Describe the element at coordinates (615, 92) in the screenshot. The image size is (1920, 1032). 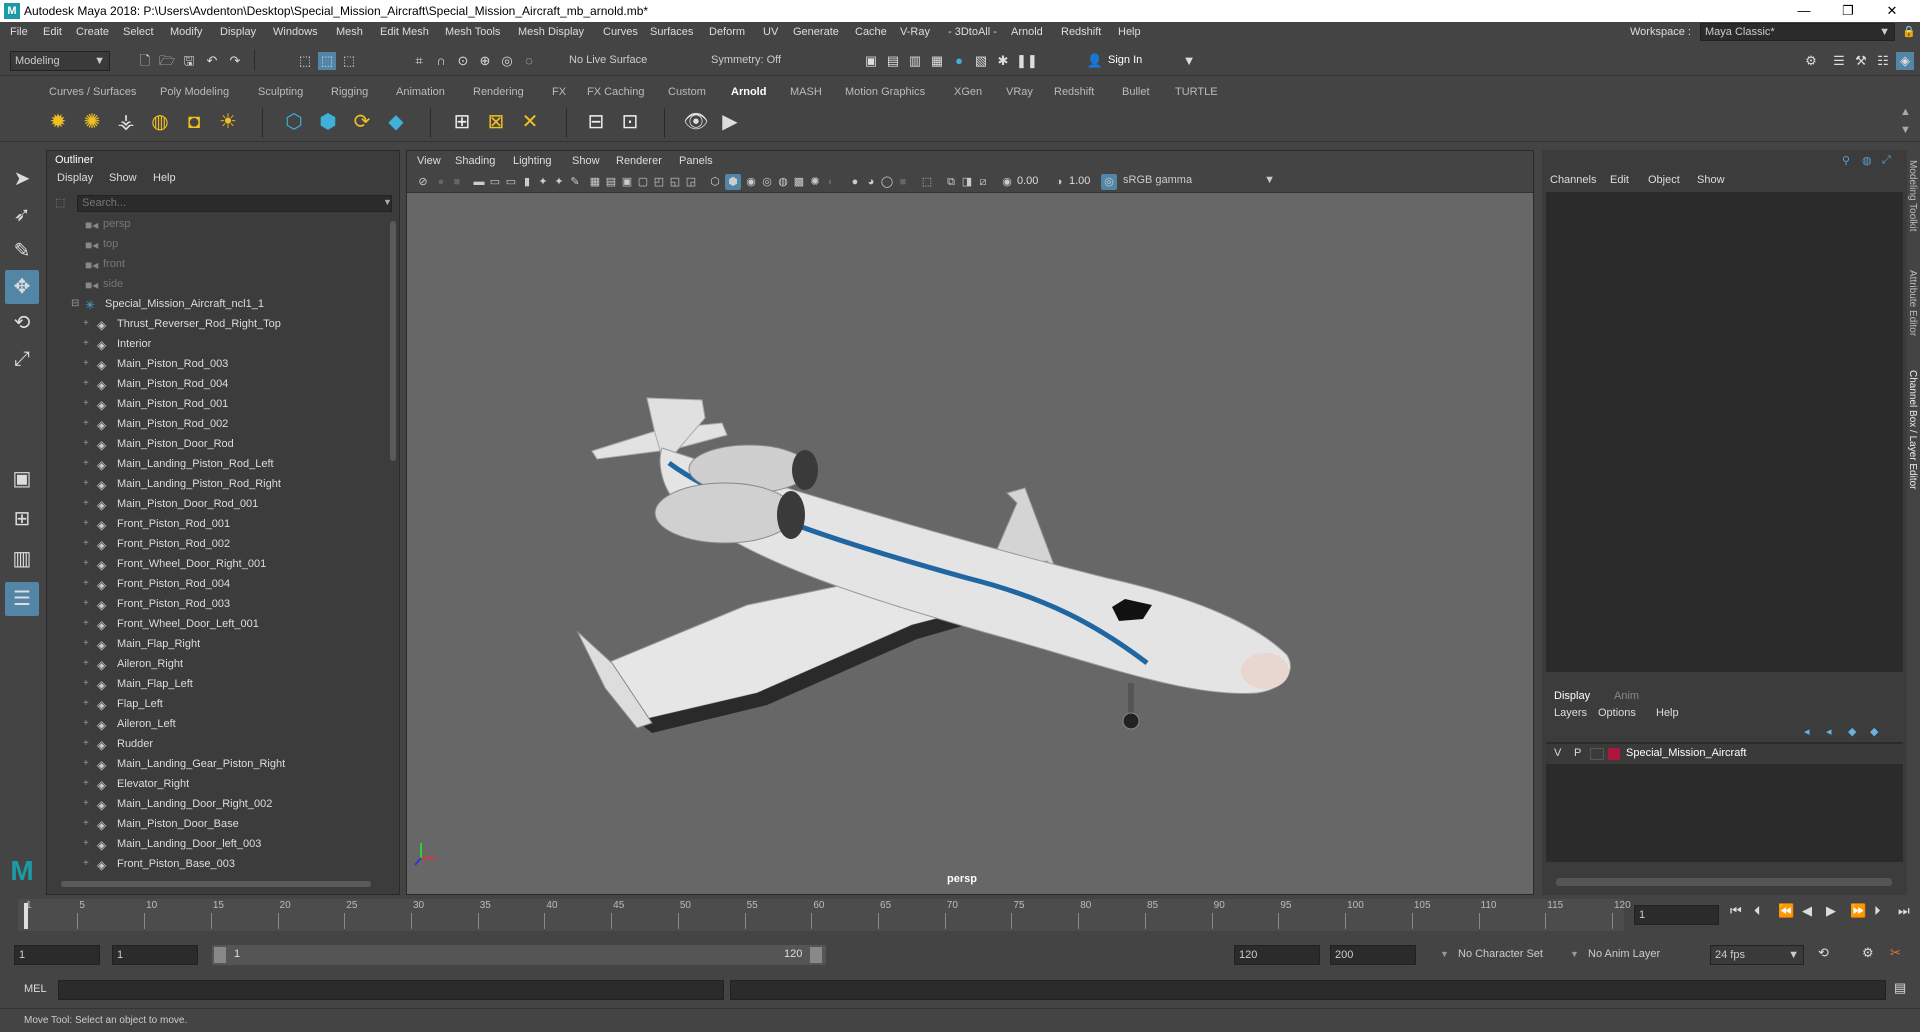
I see `shelf-tab-fx-caching: FX Caching` at that location.